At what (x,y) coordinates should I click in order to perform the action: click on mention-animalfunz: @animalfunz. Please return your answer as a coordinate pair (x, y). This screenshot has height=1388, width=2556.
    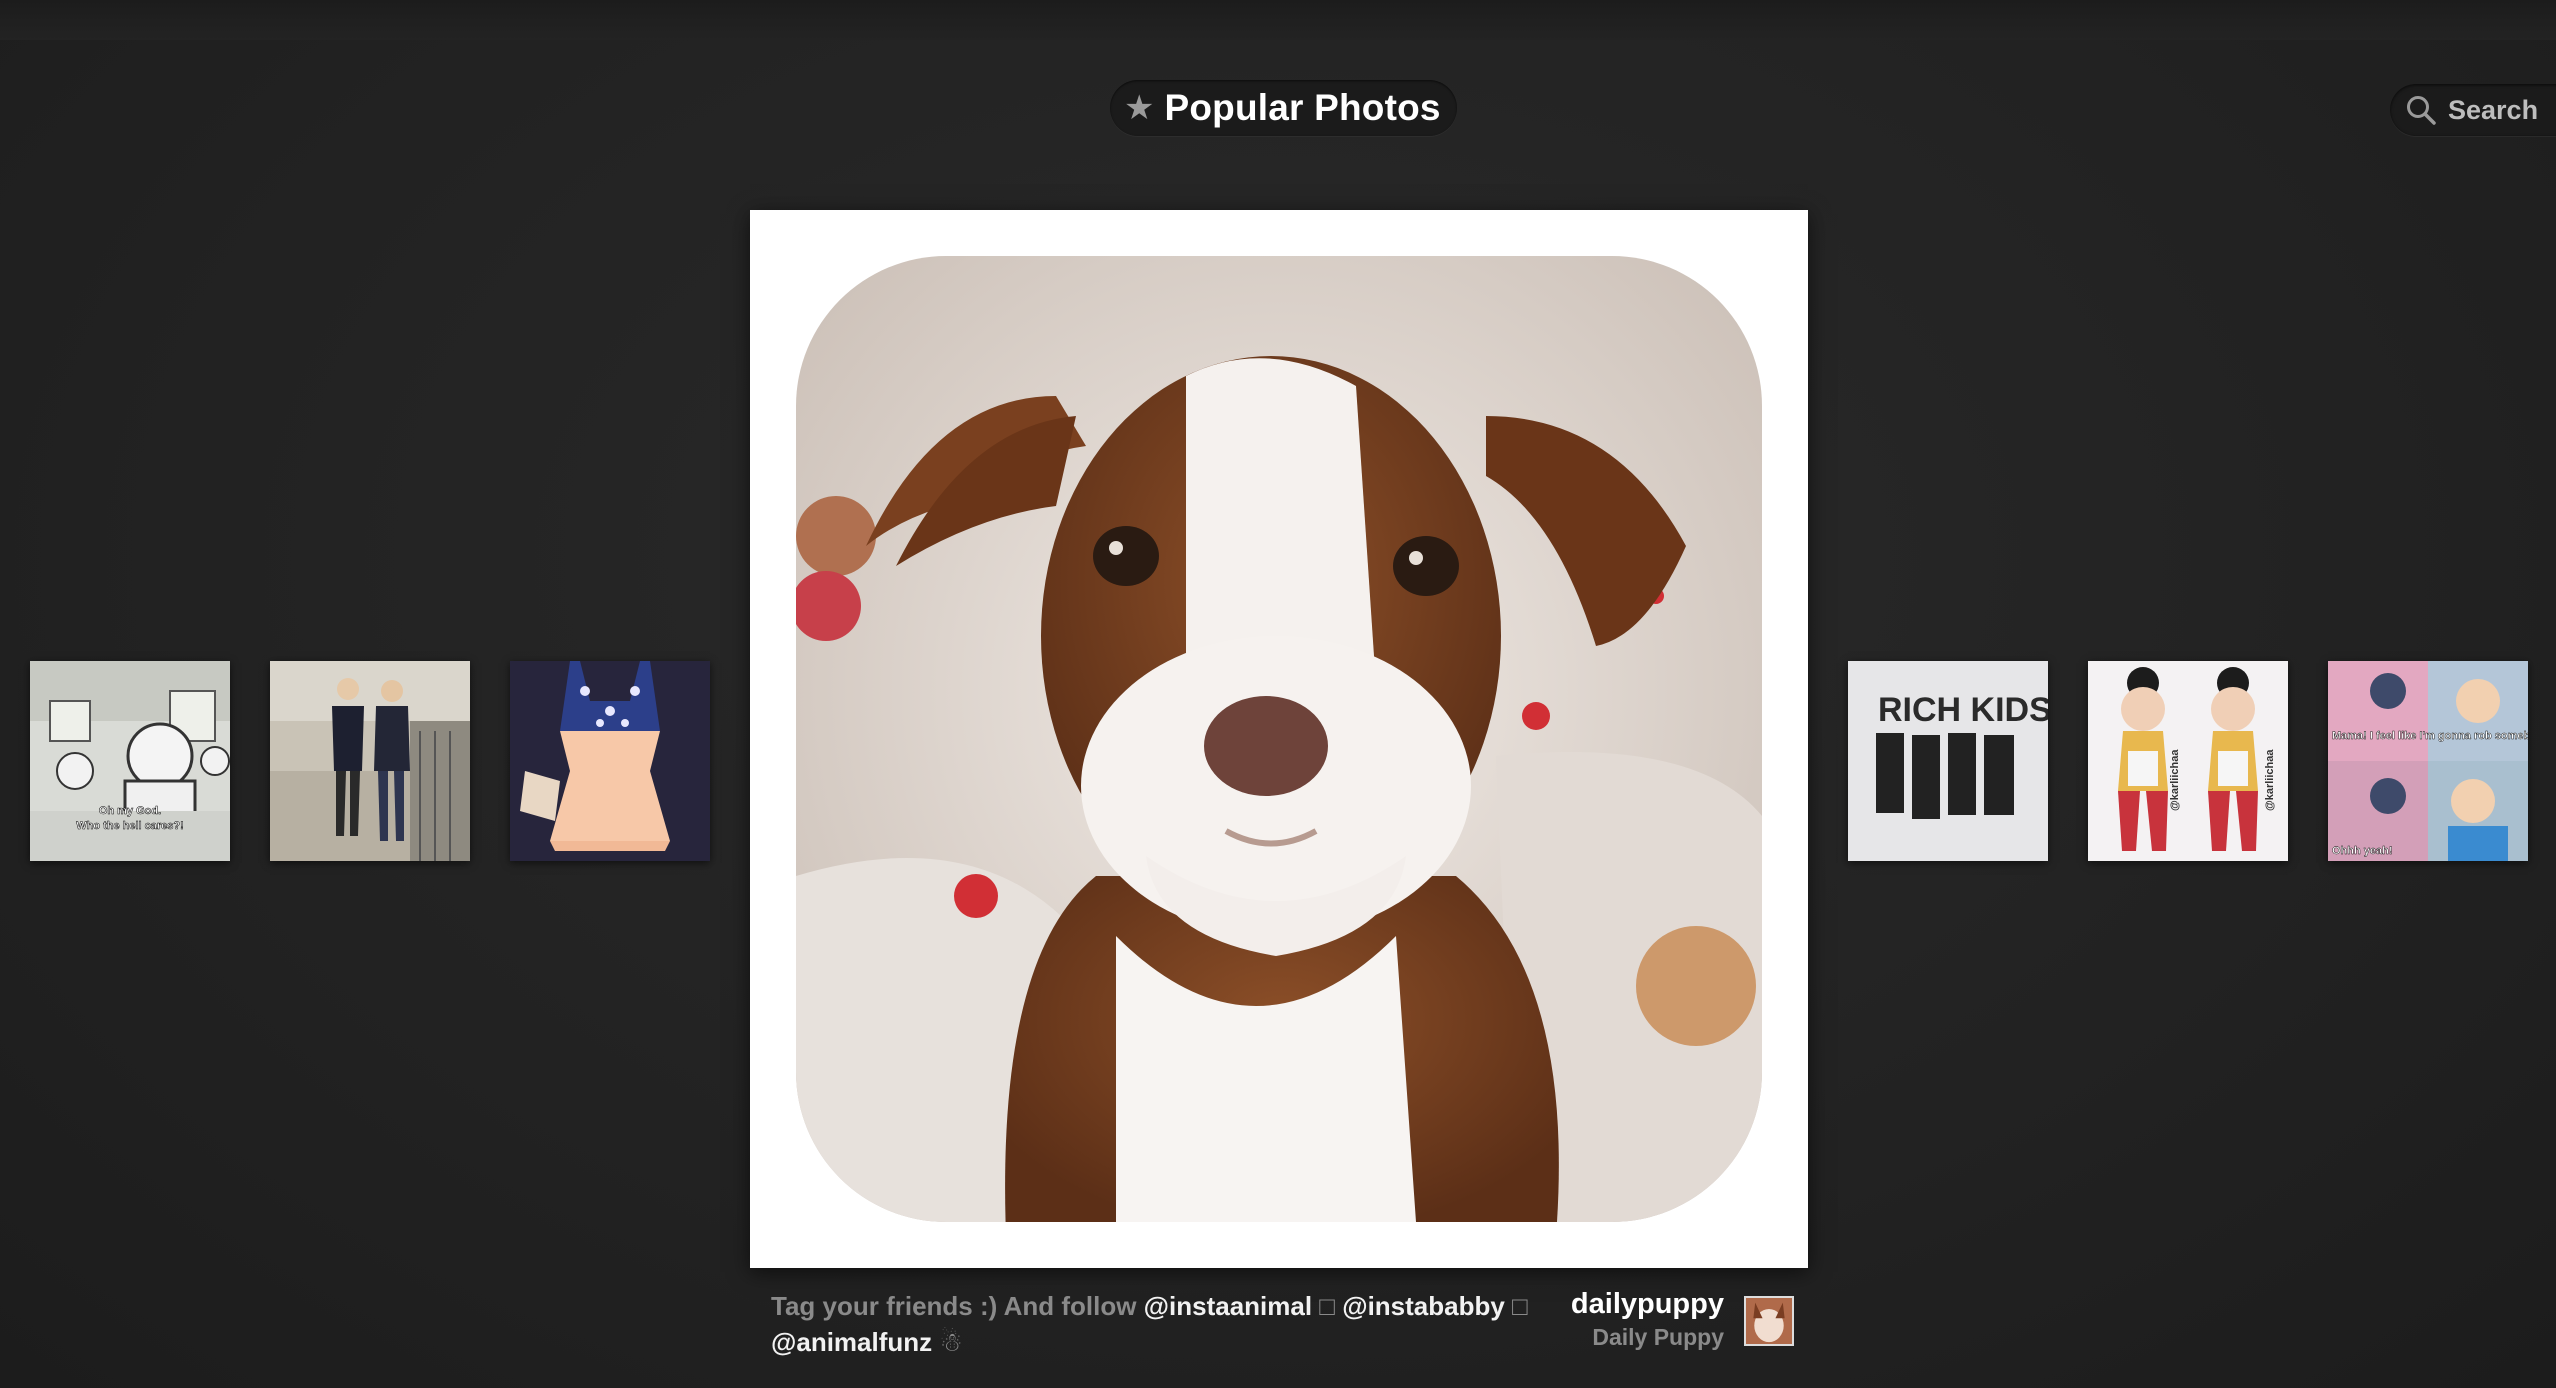
    Looking at the image, I should click on (851, 1342).